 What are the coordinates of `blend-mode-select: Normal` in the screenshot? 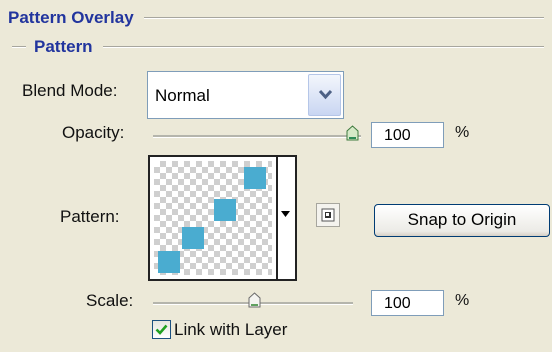 It's located at (245, 95).